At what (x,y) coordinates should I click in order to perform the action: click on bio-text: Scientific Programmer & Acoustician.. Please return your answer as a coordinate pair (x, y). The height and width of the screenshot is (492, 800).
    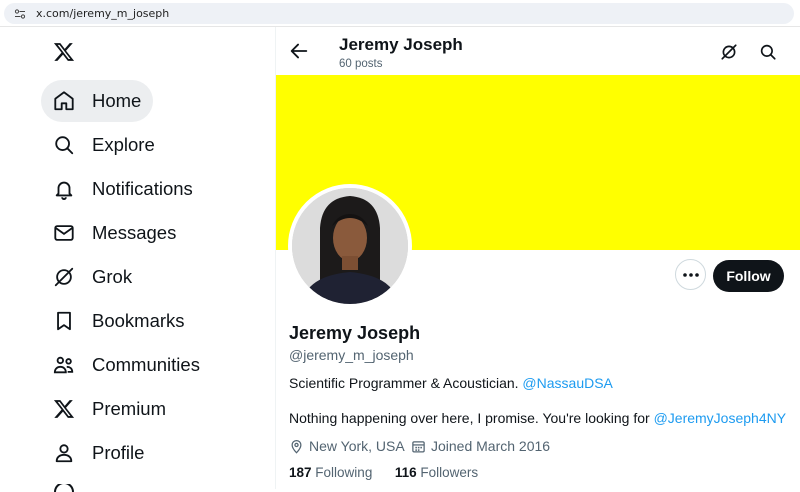
    Looking at the image, I should click on (406, 383).